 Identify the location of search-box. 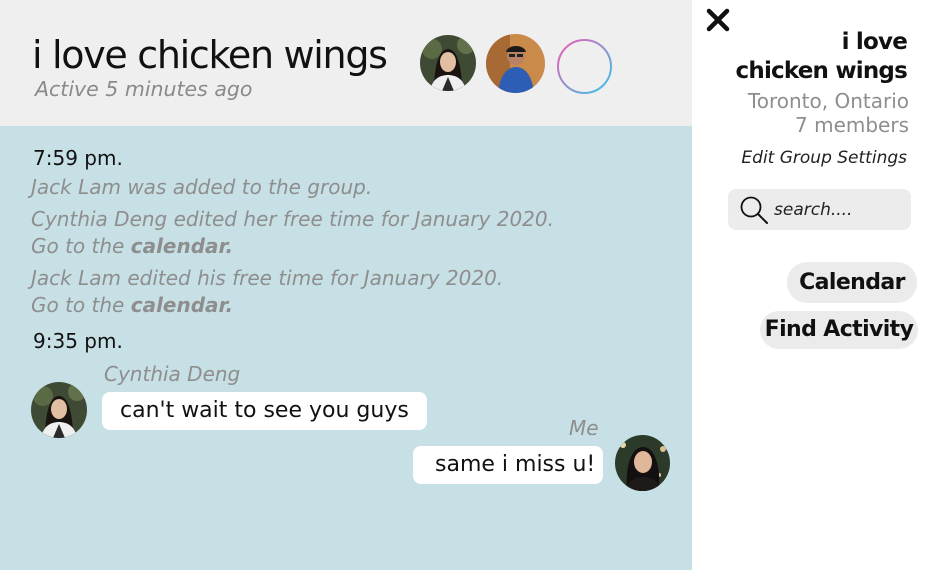
(819, 209).